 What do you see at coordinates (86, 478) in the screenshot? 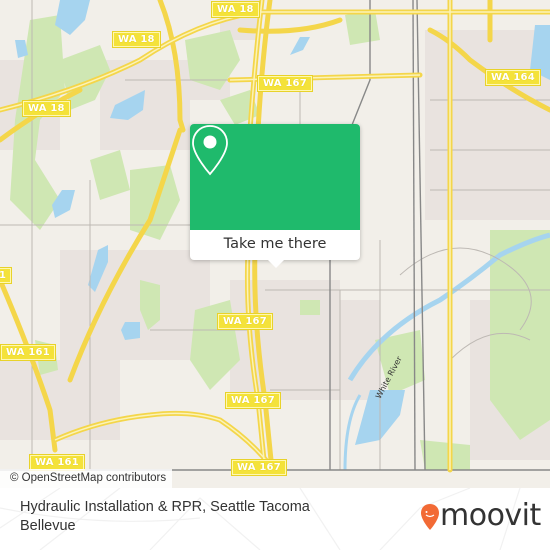
I see `map-attribution: © OpenStreetMap contributors` at bounding box center [86, 478].